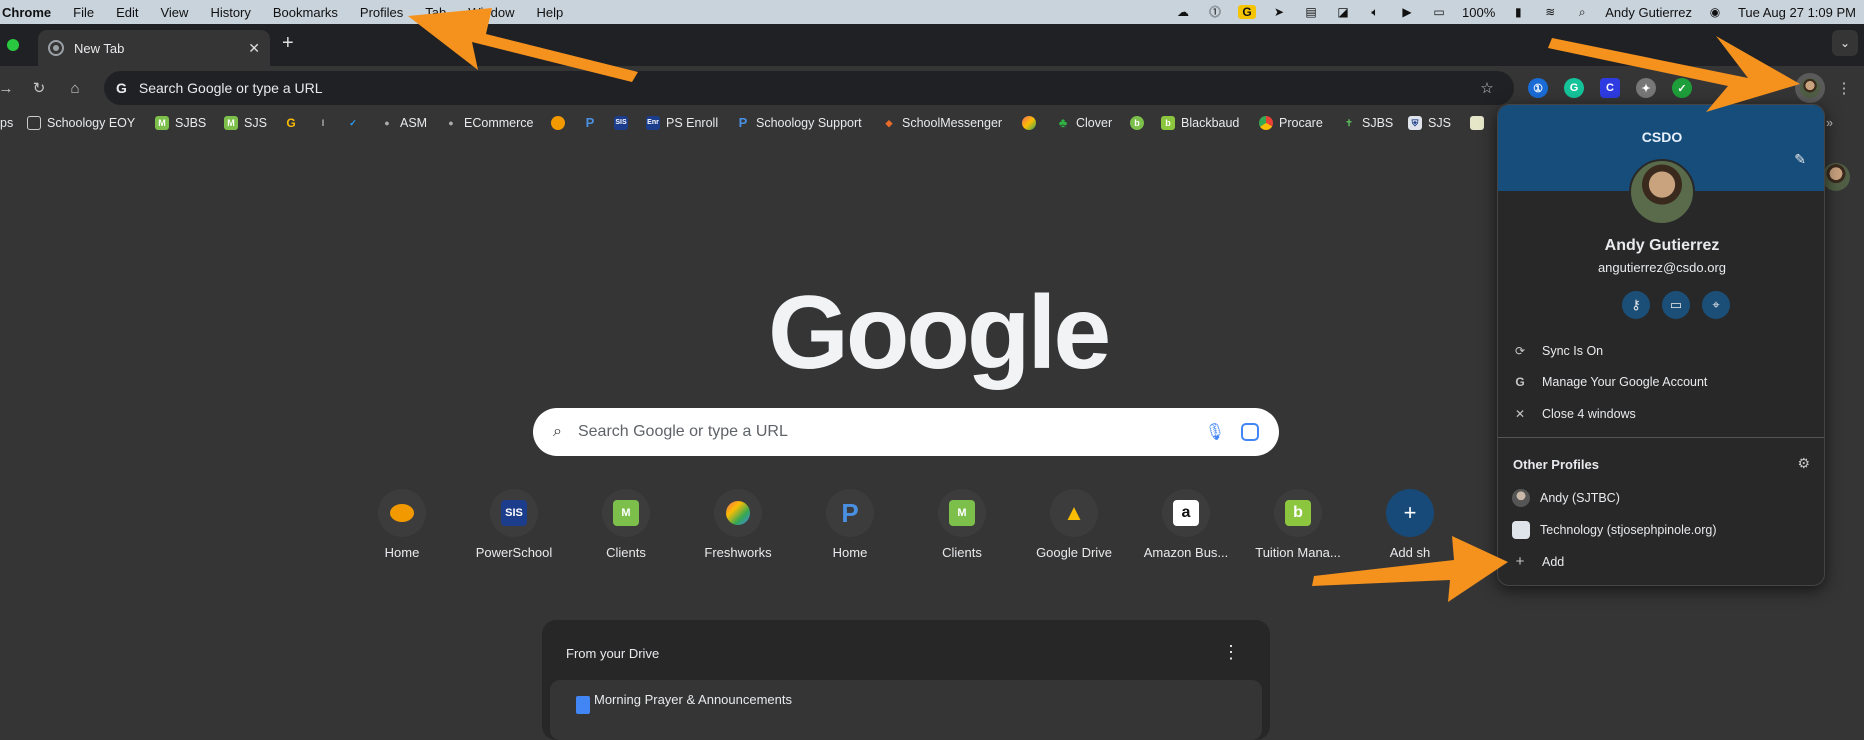 Image resolution: width=1864 pixels, height=740 pixels. I want to click on bookmark-unlabeled: ✓, so click(356, 123).